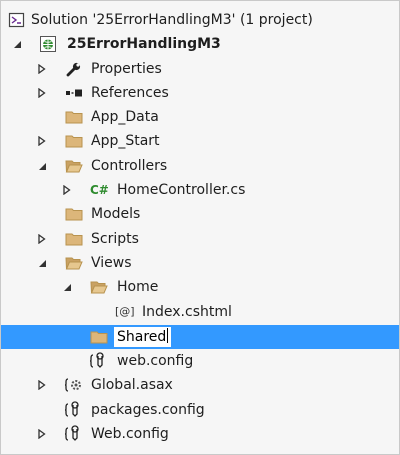 This screenshot has width=400, height=455. What do you see at coordinates (200, 166) in the screenshot?
I see `tree-row-controllers: Controllers` at bounding box center [200, 166].